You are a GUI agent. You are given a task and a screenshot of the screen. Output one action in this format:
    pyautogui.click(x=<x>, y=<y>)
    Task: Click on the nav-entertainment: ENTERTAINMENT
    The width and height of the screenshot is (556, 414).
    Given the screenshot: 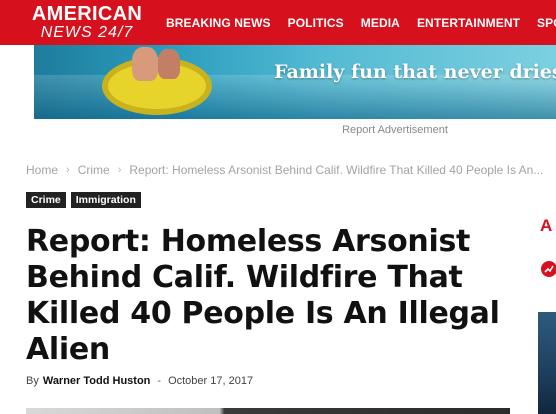 What is the action you would take?
    pyautogui.click(x=468, y=23)
    